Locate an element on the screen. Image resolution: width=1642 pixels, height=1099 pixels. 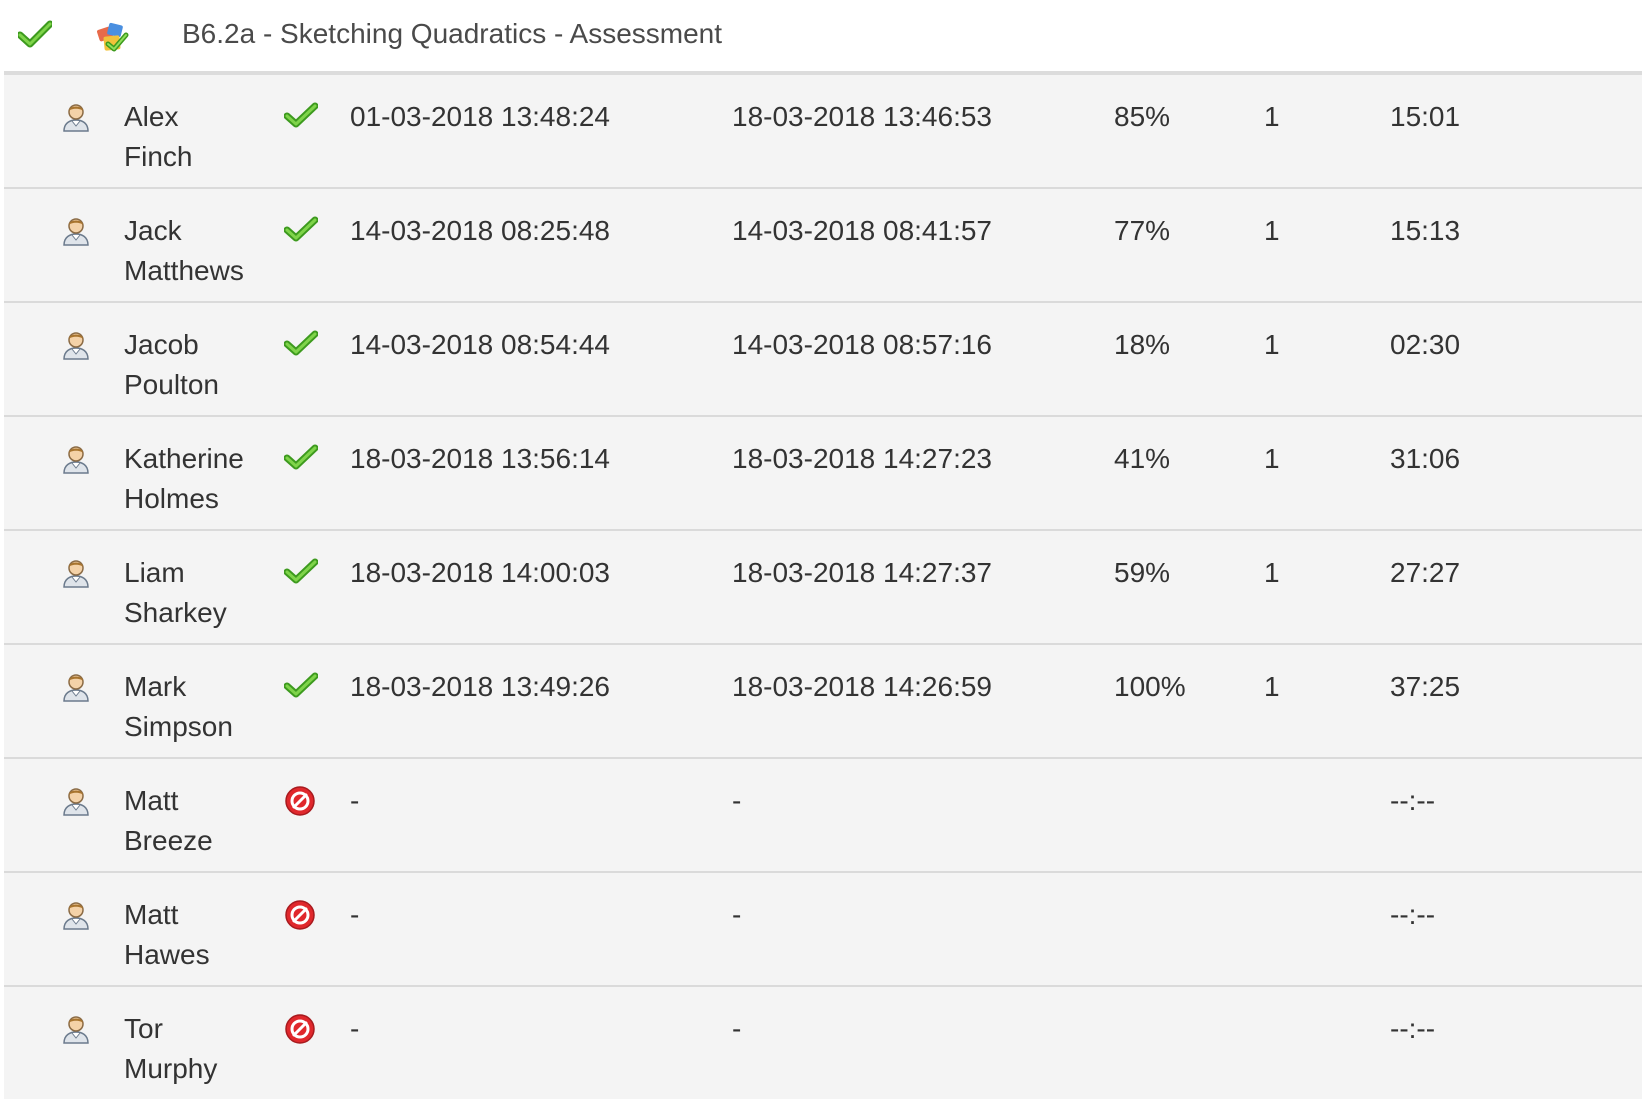
duration: 15:01 is located at coordinates (1425, 116).